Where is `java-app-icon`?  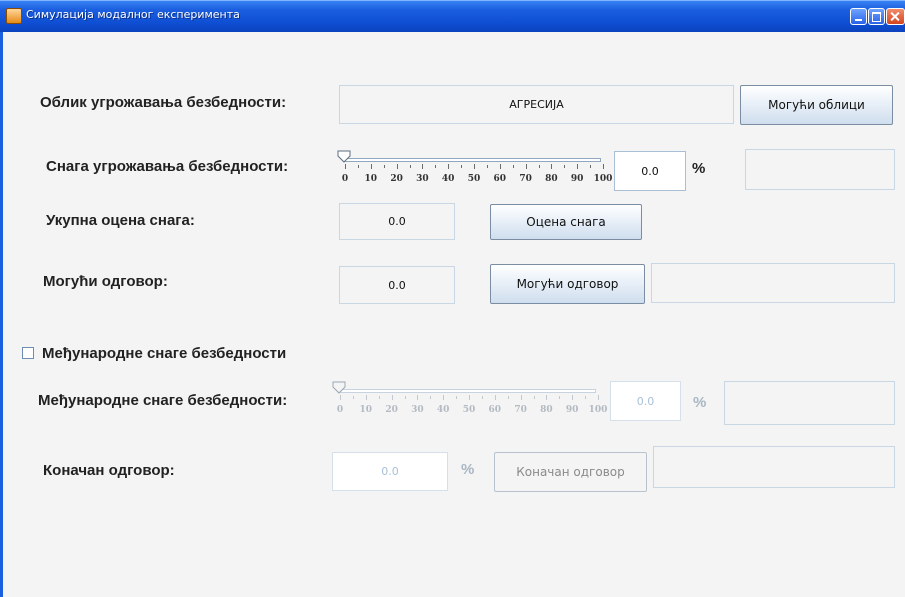 java-app-icon is located at coordinates (14, 16).